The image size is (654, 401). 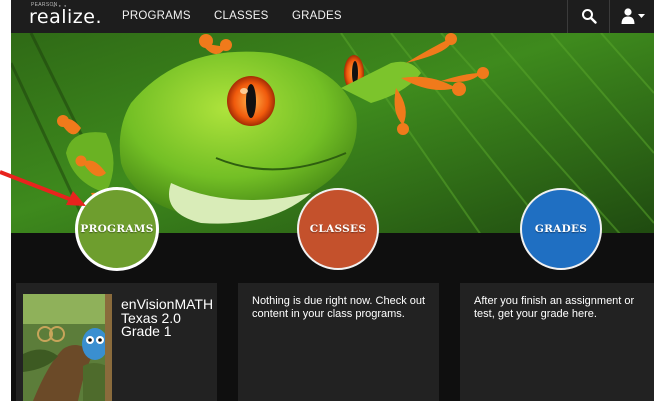 I want to click on brand-word: realize., so click(x=65, y=17).